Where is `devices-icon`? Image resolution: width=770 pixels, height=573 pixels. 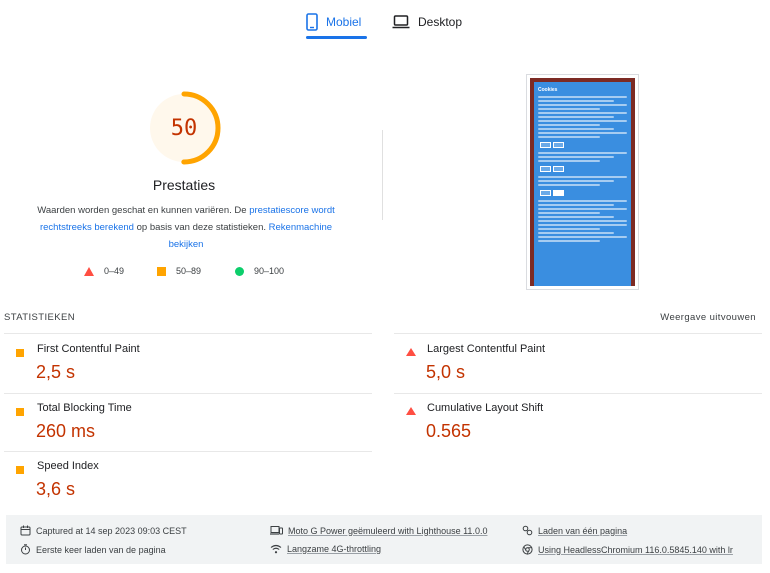
devices-icon is located at coordinates (276, 530).